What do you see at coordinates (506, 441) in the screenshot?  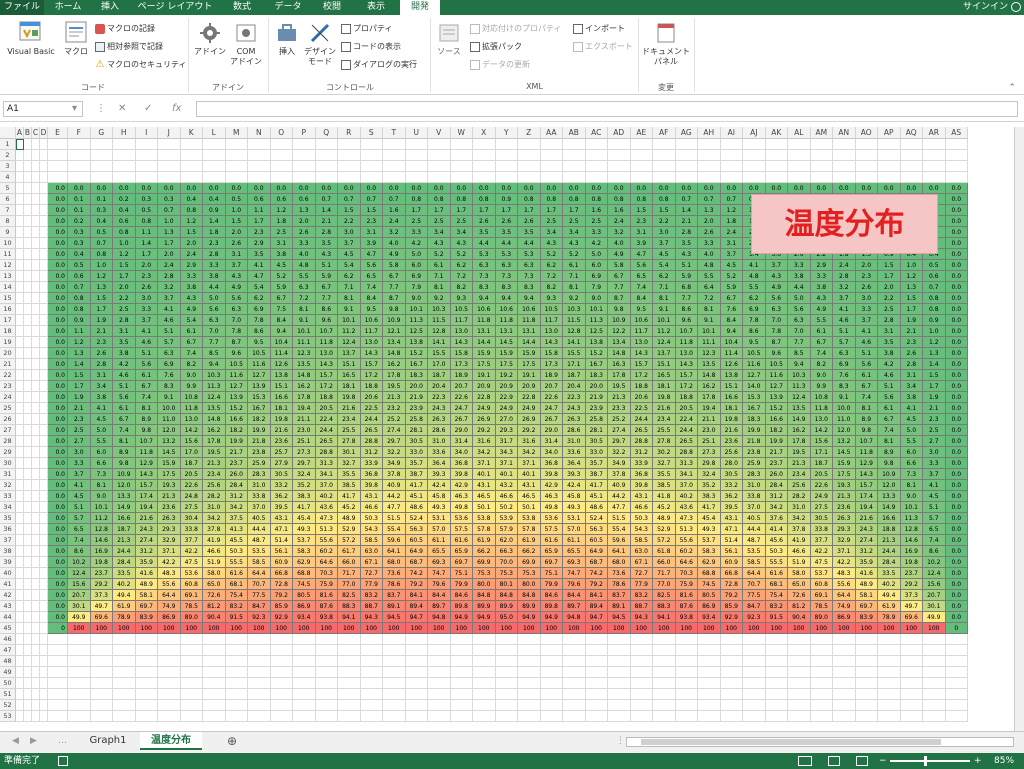 I see `temperature-cell: 31.7` at bounding box center [506, 441].